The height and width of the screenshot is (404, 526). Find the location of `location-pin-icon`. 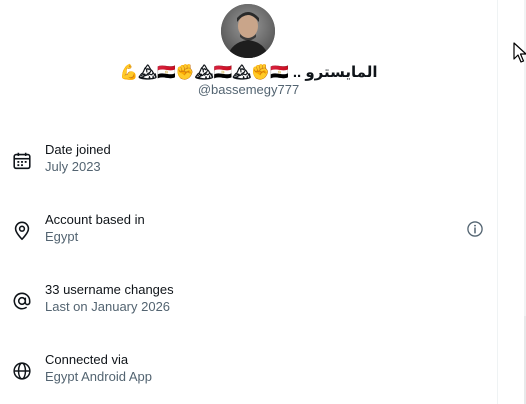

location-pin-icon is located at coordinates (22, 231).